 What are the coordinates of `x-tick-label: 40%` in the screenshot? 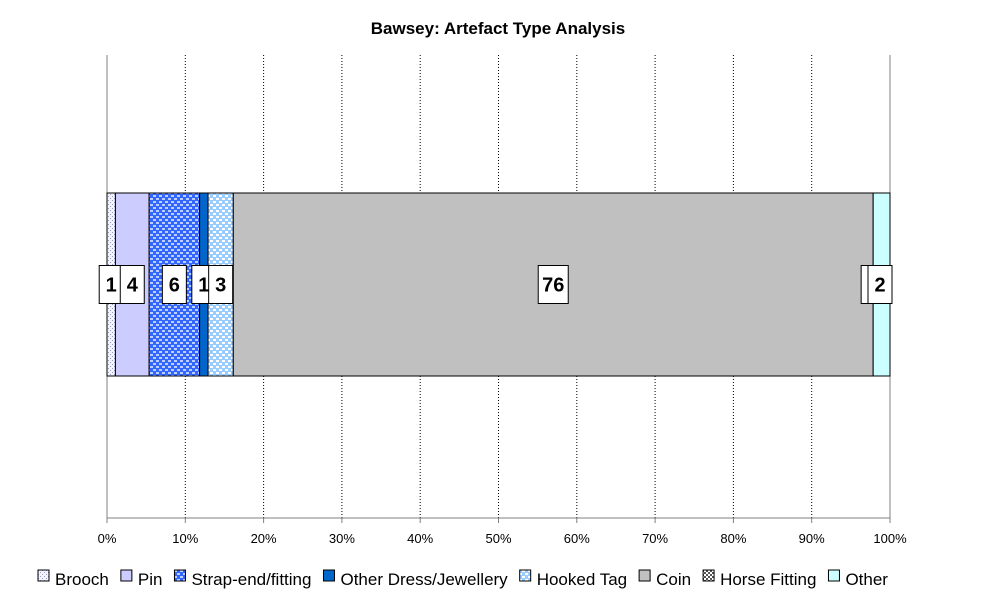 It's located at (420, 538).